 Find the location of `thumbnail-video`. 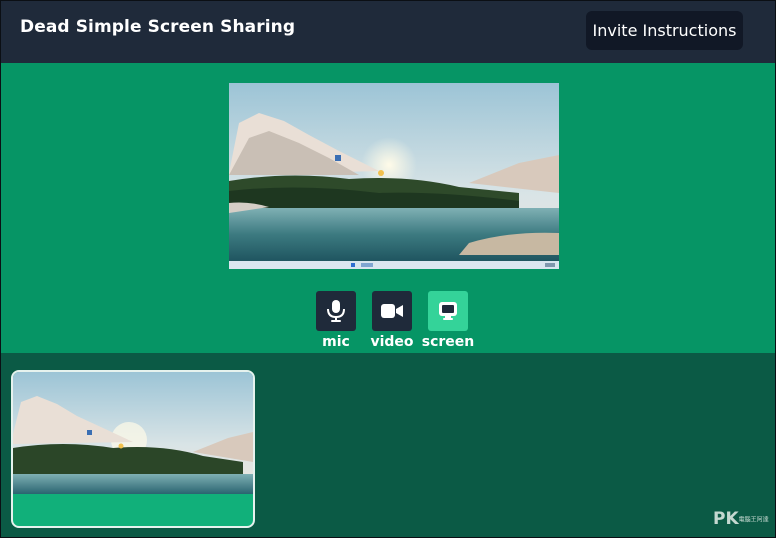

thumbnail-video is located at coordinates (133, 433).